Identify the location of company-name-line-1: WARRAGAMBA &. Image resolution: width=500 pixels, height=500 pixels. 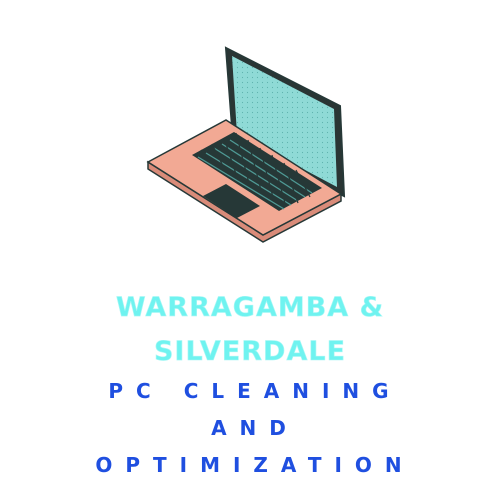
(250, 308).